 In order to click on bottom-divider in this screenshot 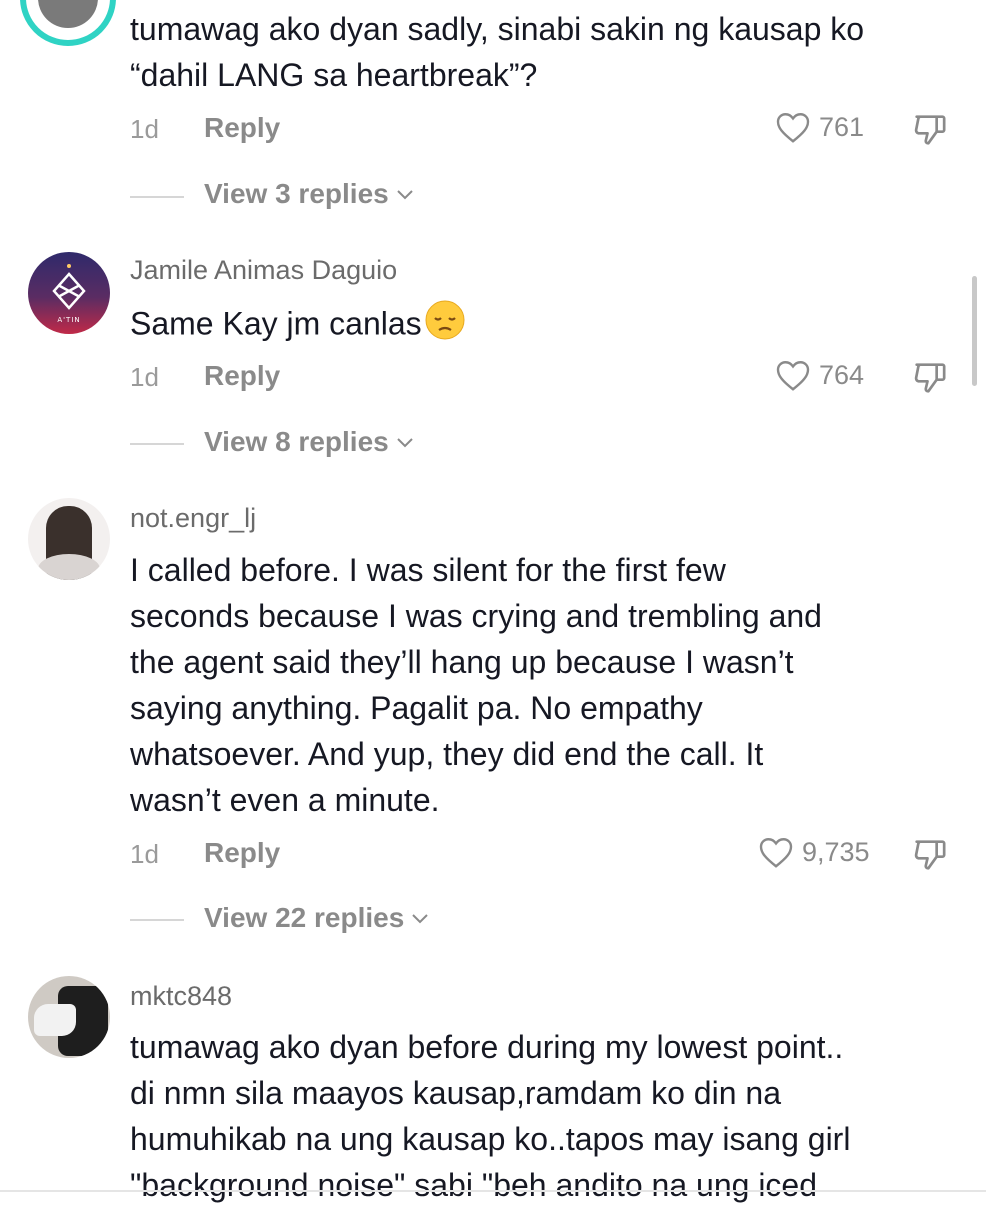, I will do `click(493, 1191)`.